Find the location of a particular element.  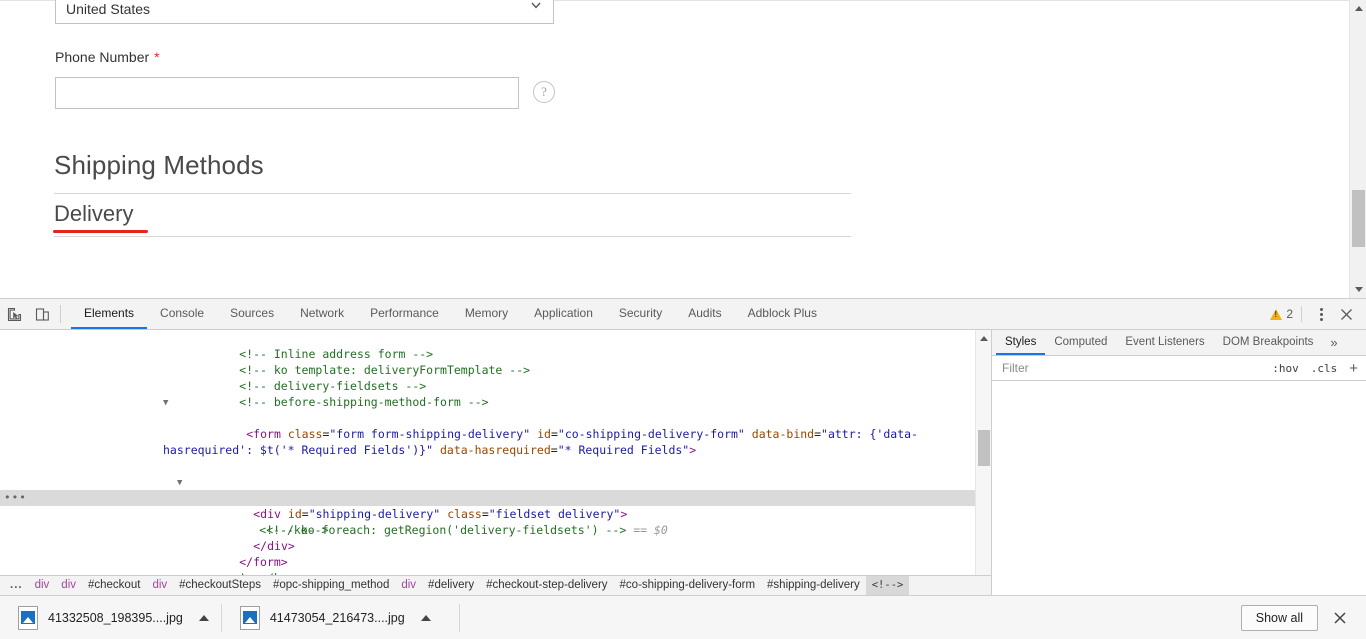

breadcrumb-item: #shipping-delivery is located at coordinates (813, 585).